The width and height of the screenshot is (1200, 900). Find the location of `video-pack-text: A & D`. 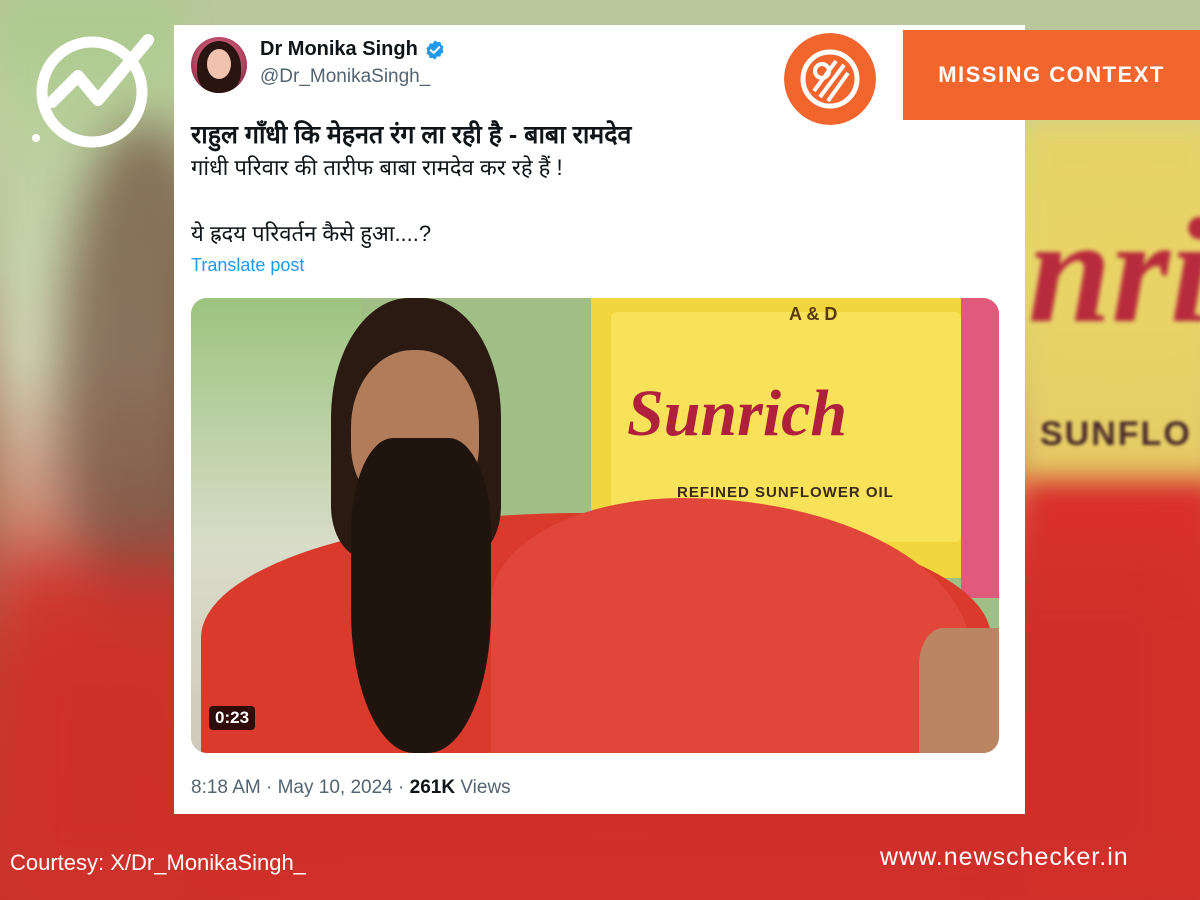

video-pack-text: A & D is located at coordinates (813, 314).